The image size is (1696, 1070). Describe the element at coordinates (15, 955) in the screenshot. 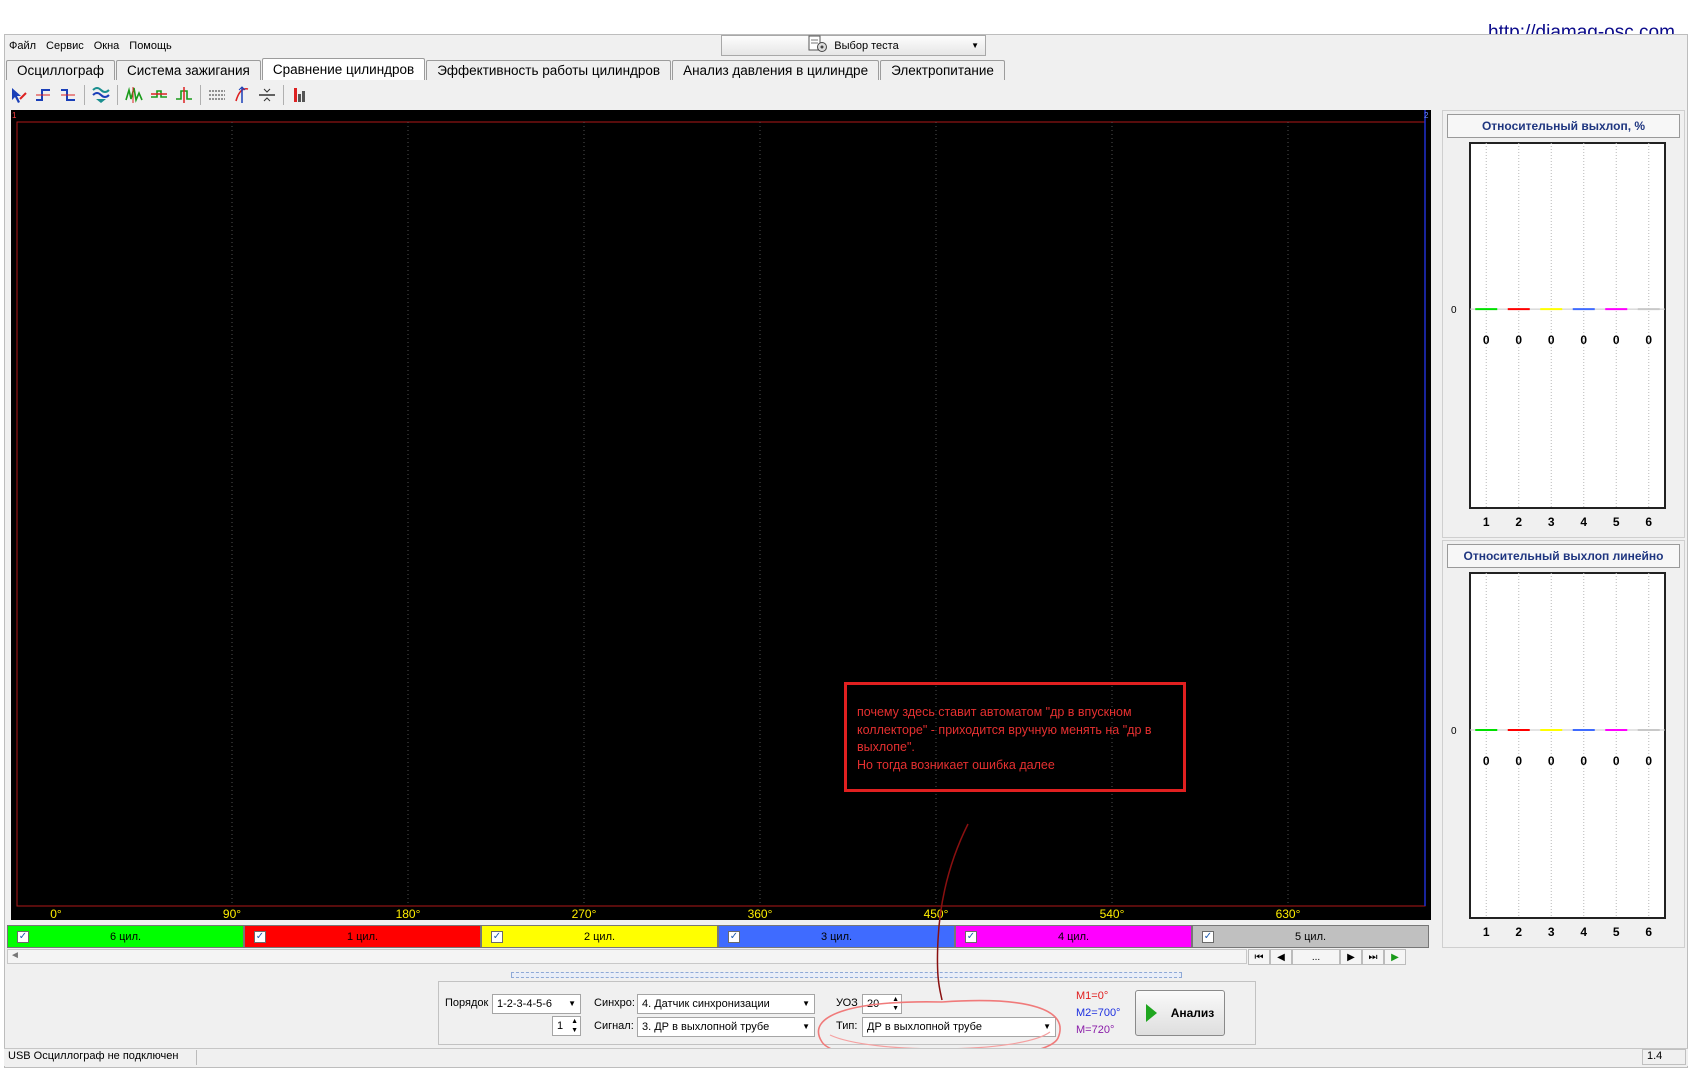

I see `scroll-left-icon: ◄` at that location.